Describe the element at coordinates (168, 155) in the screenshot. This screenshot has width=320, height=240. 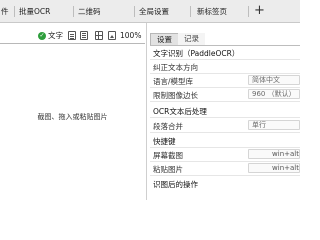
I see `screenshot-hotkey-label: 屏幕截图` at that location.